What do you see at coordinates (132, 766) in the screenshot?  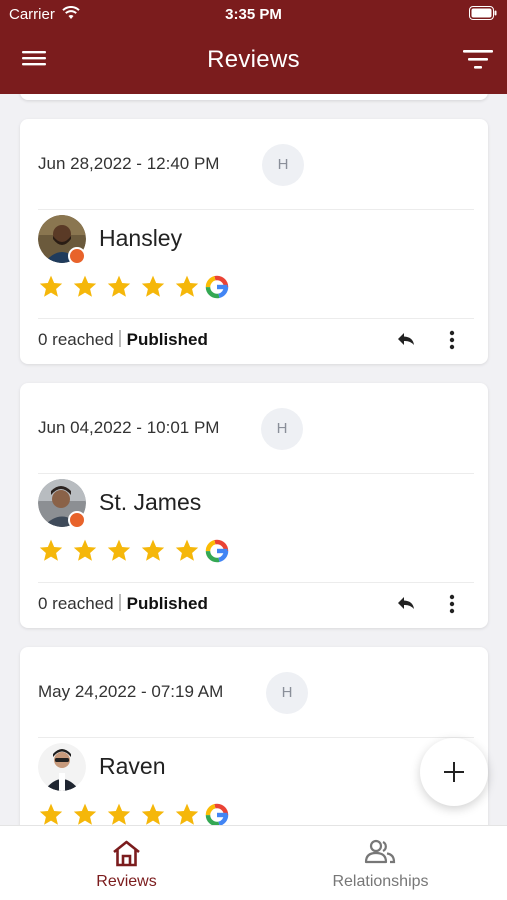 I see `reviewer-name: Raven` at bounding box center [132, 766].